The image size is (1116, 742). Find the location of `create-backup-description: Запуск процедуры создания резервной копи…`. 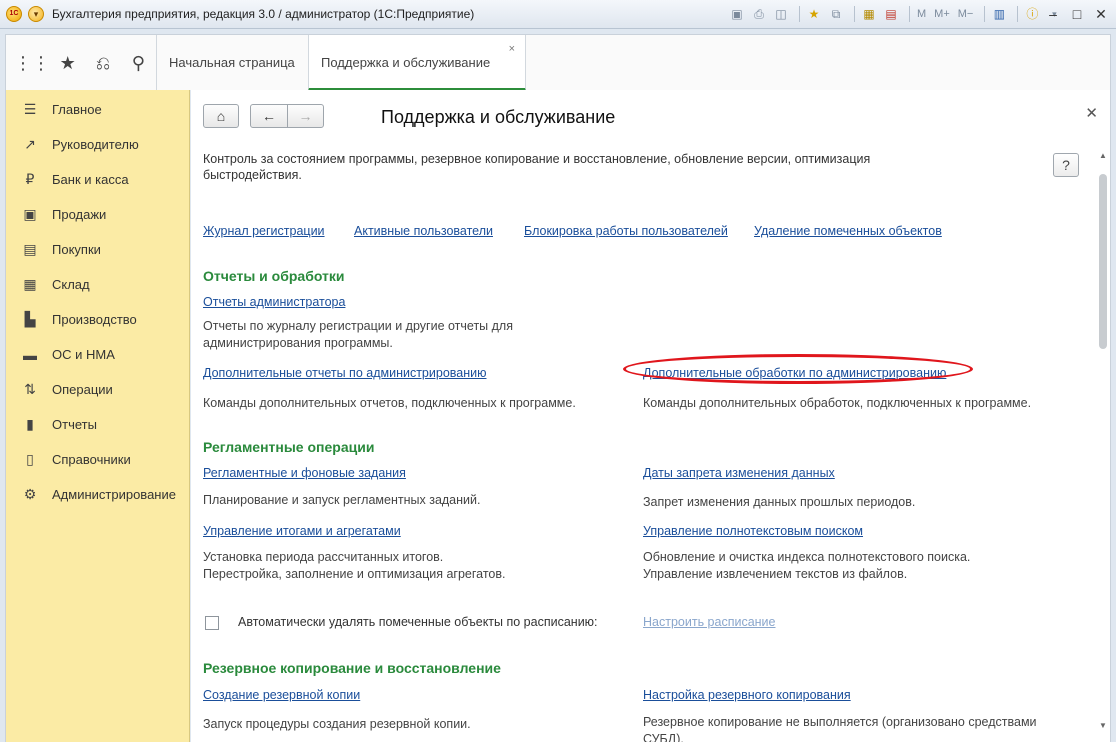

create-backup-description: Запуск процедуры создания резервной копи… is located at coordinates (337, 724).